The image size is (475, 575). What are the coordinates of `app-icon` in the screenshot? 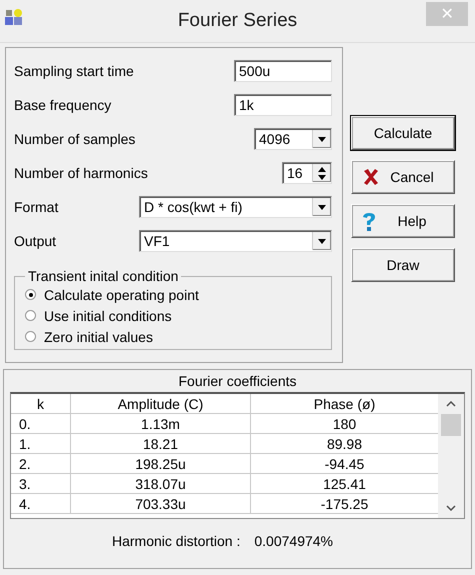 It's located at (14, 17).